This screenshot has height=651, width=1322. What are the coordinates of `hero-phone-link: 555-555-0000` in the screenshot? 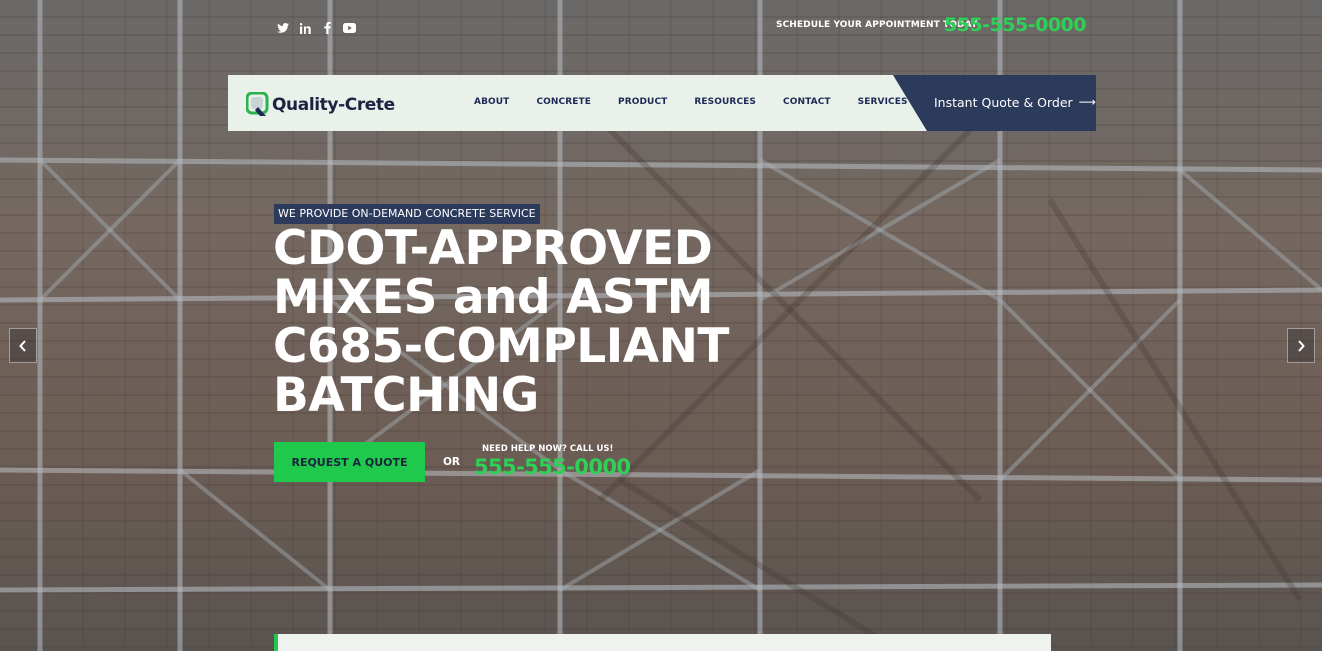 It's located at (552, 467).